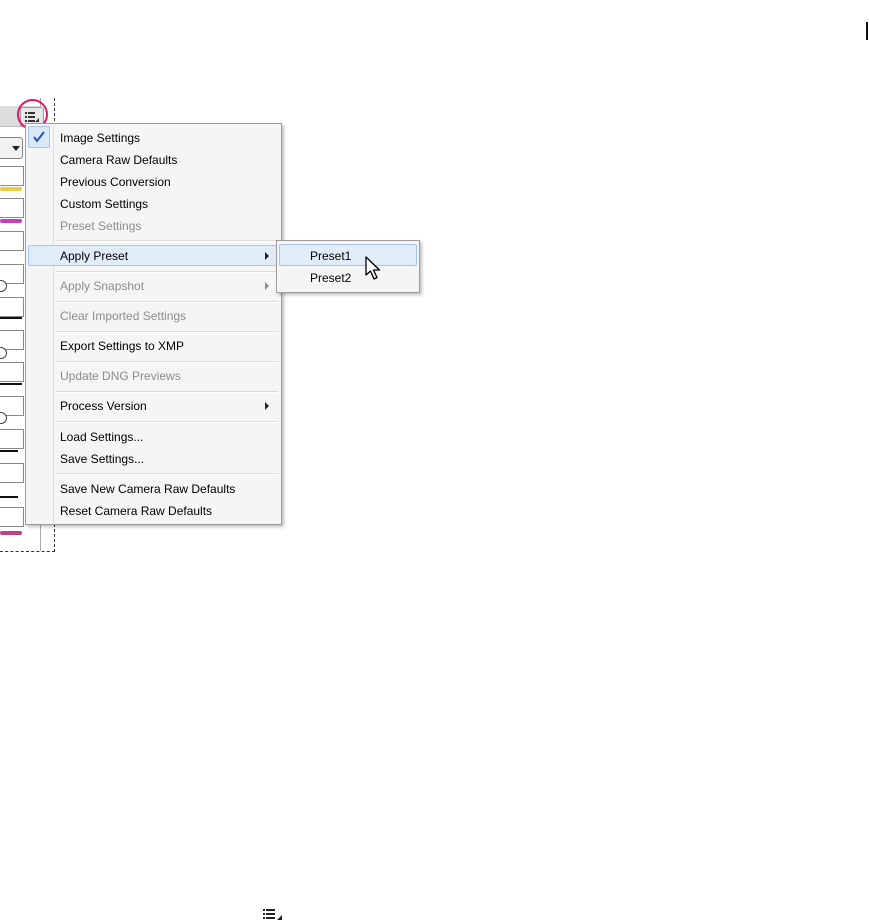 The height and width of the screenshot is (921, 869). Describe the element at coordinates (101, 226) in the screenshot. I see `menu-item-preset-settings: Preset Settings` at that location.